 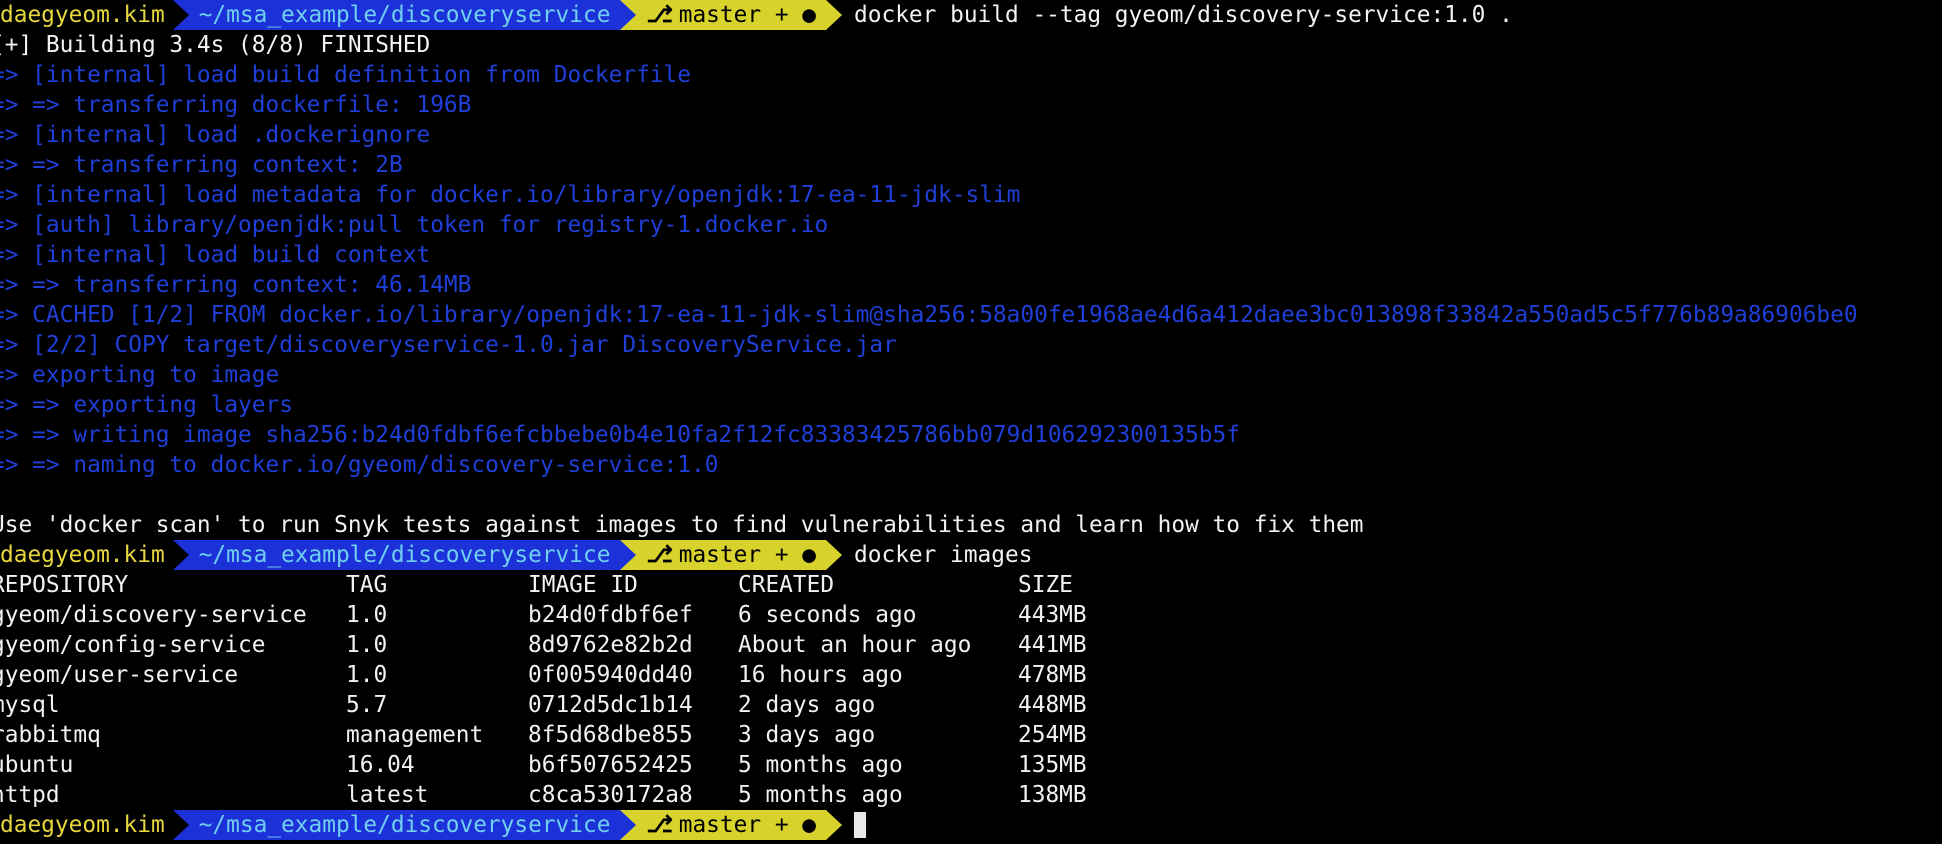 I want to click on cell-image-id: 0712d5dc1b14, so click(x=610, y=705).